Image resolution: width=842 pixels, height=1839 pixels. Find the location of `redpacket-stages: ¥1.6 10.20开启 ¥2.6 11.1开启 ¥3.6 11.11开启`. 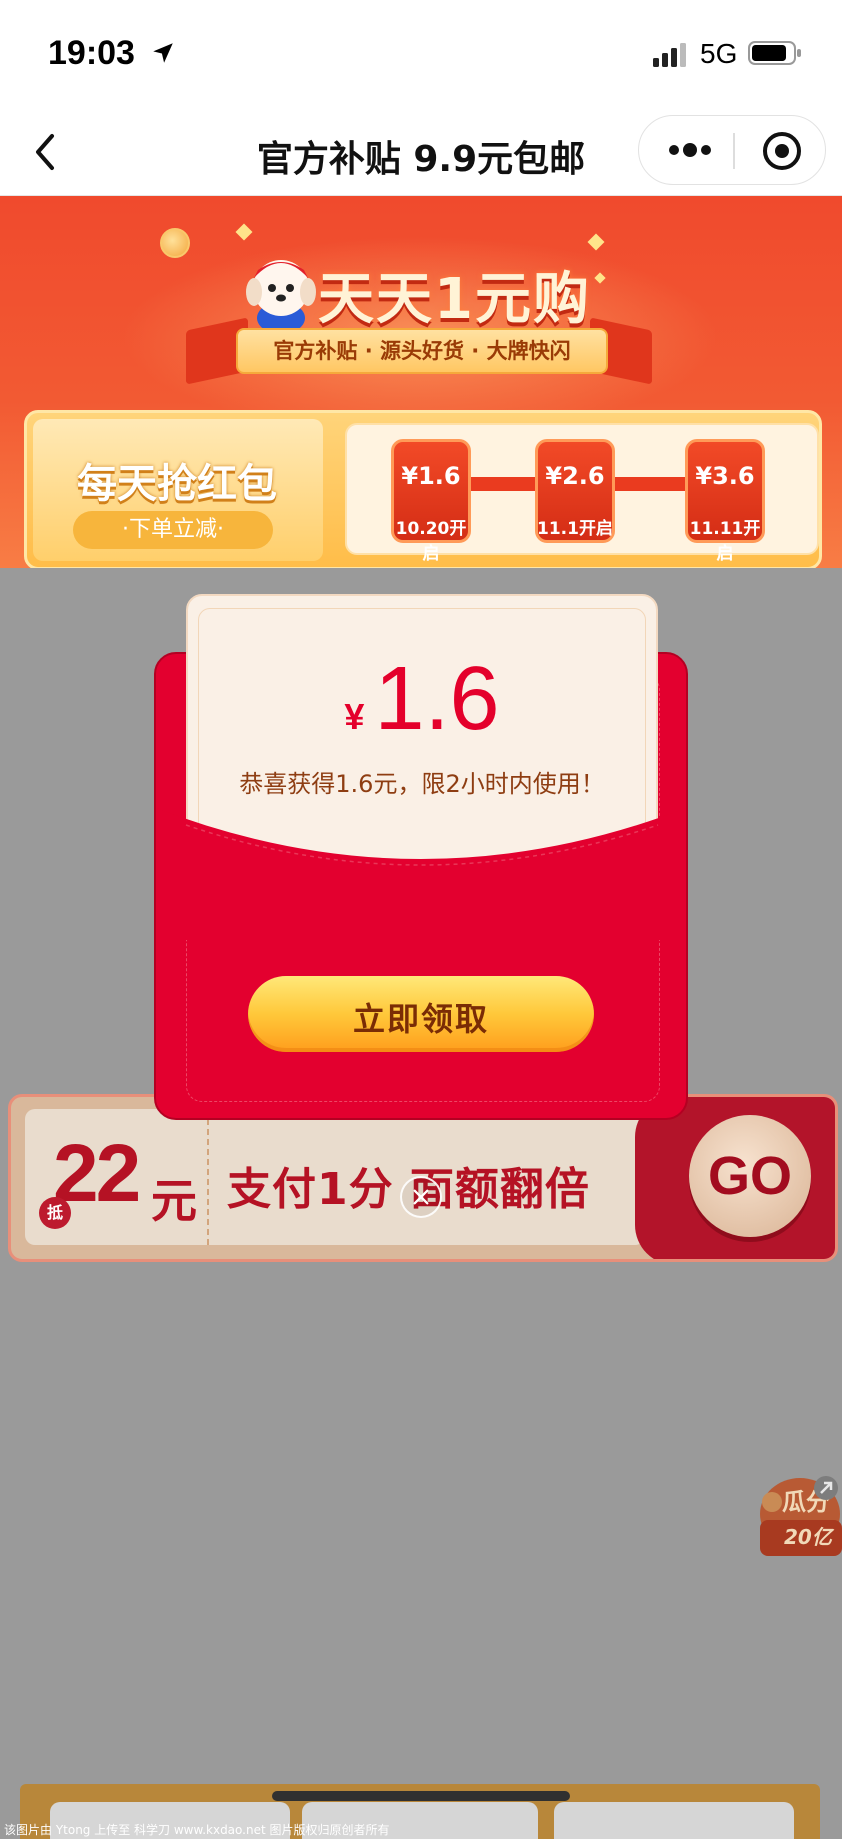

redpacket-stages: ¥1.6 10.20开启 ¥2.6 11.1开启 ¥3.6 11.11开启 is located at coordinates (582, 493).